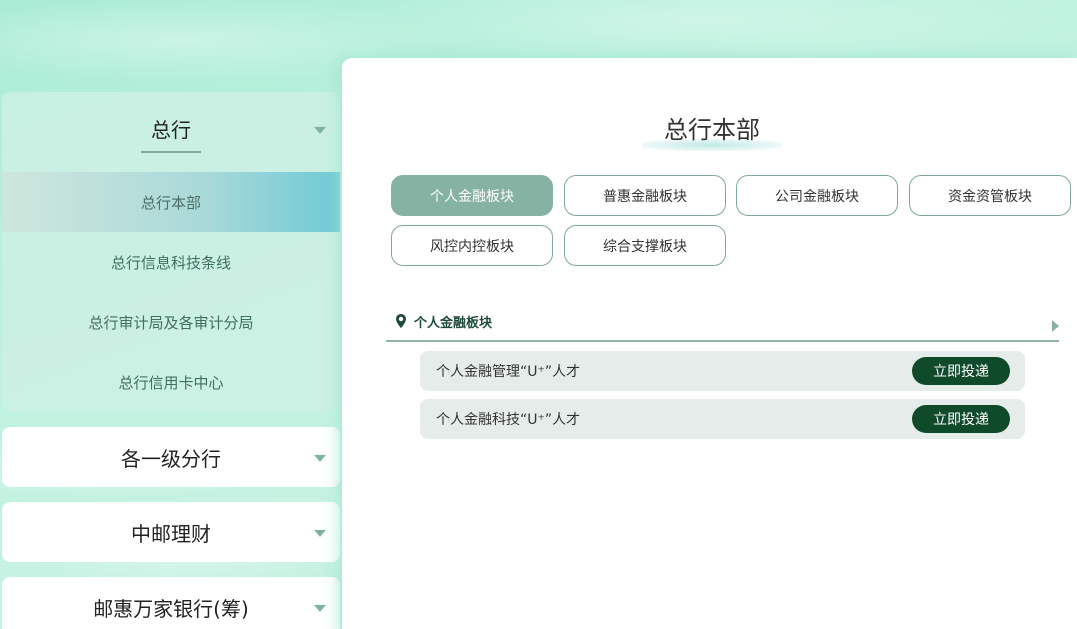  I want to click on tab-risk-control: 风控内控板块, so click(472, 245).